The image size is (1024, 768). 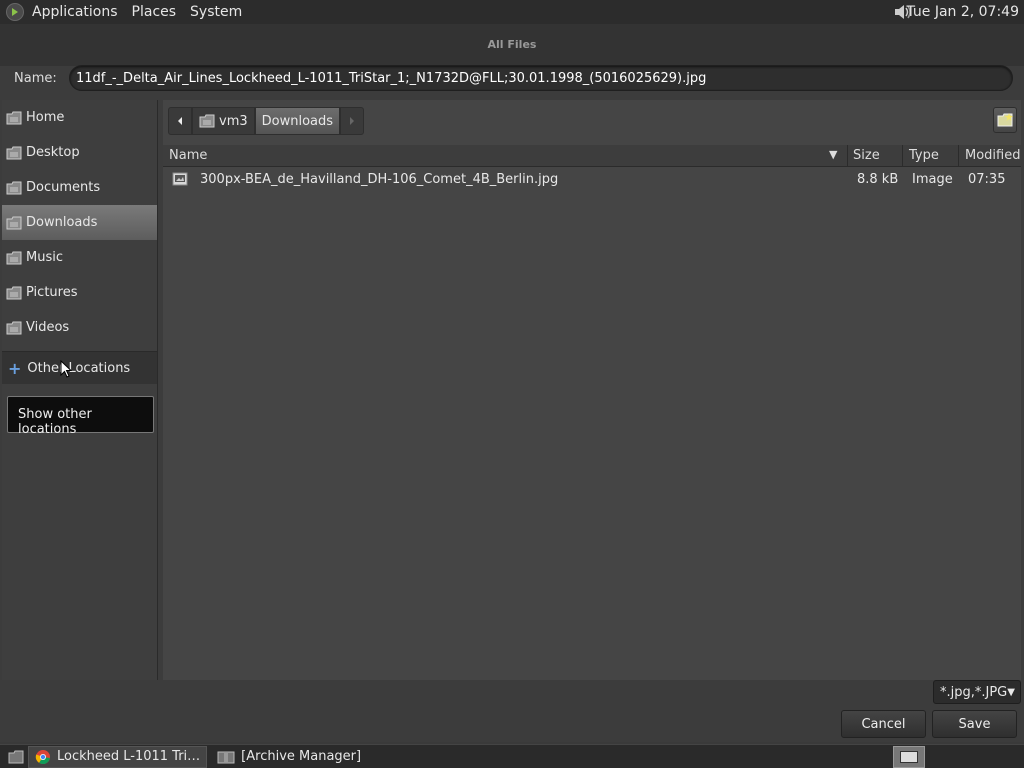 I want to click on sidebar-item-label: Documents, so click(x=63, y=187).